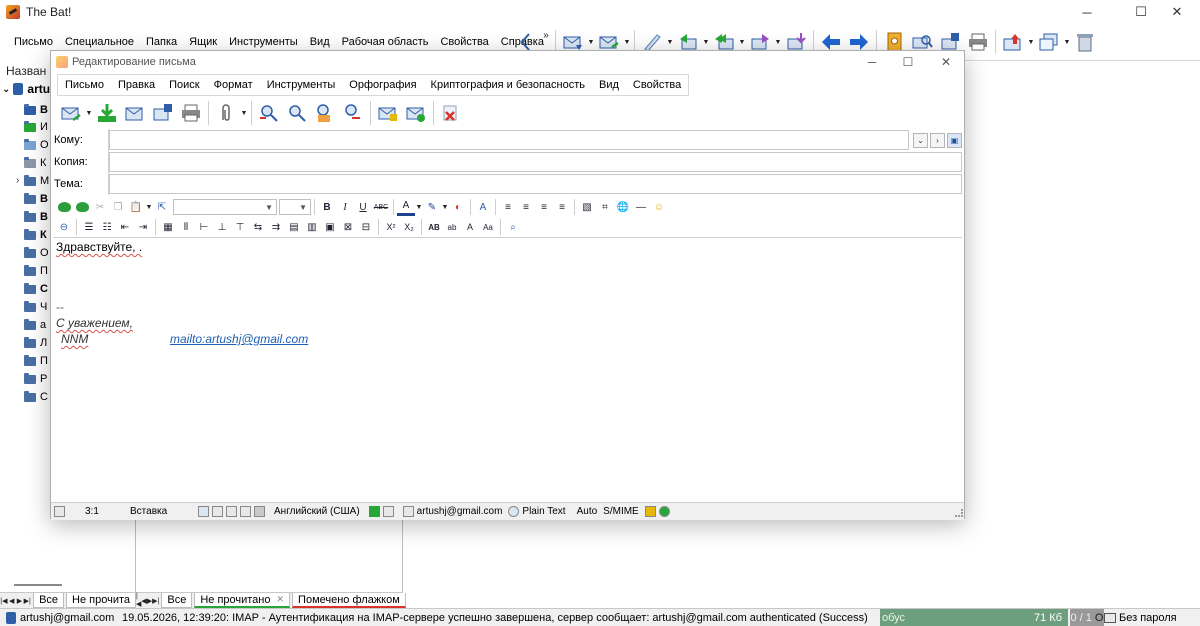 The image size is (1200, 626). Describe the element at coordinates (526, 207) in the screenshot. I see `align-center-icon: ≡` at that location.